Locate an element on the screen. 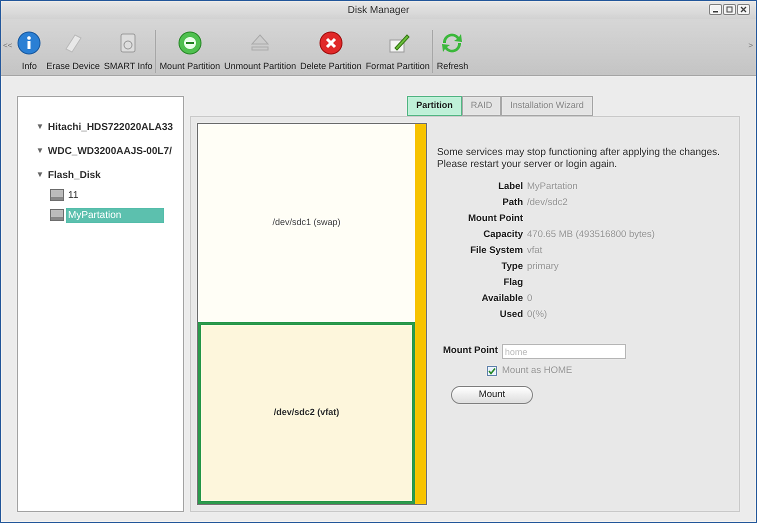 This screenshot has height=523, width=757. info-icon is located at coordinates (29, 43).